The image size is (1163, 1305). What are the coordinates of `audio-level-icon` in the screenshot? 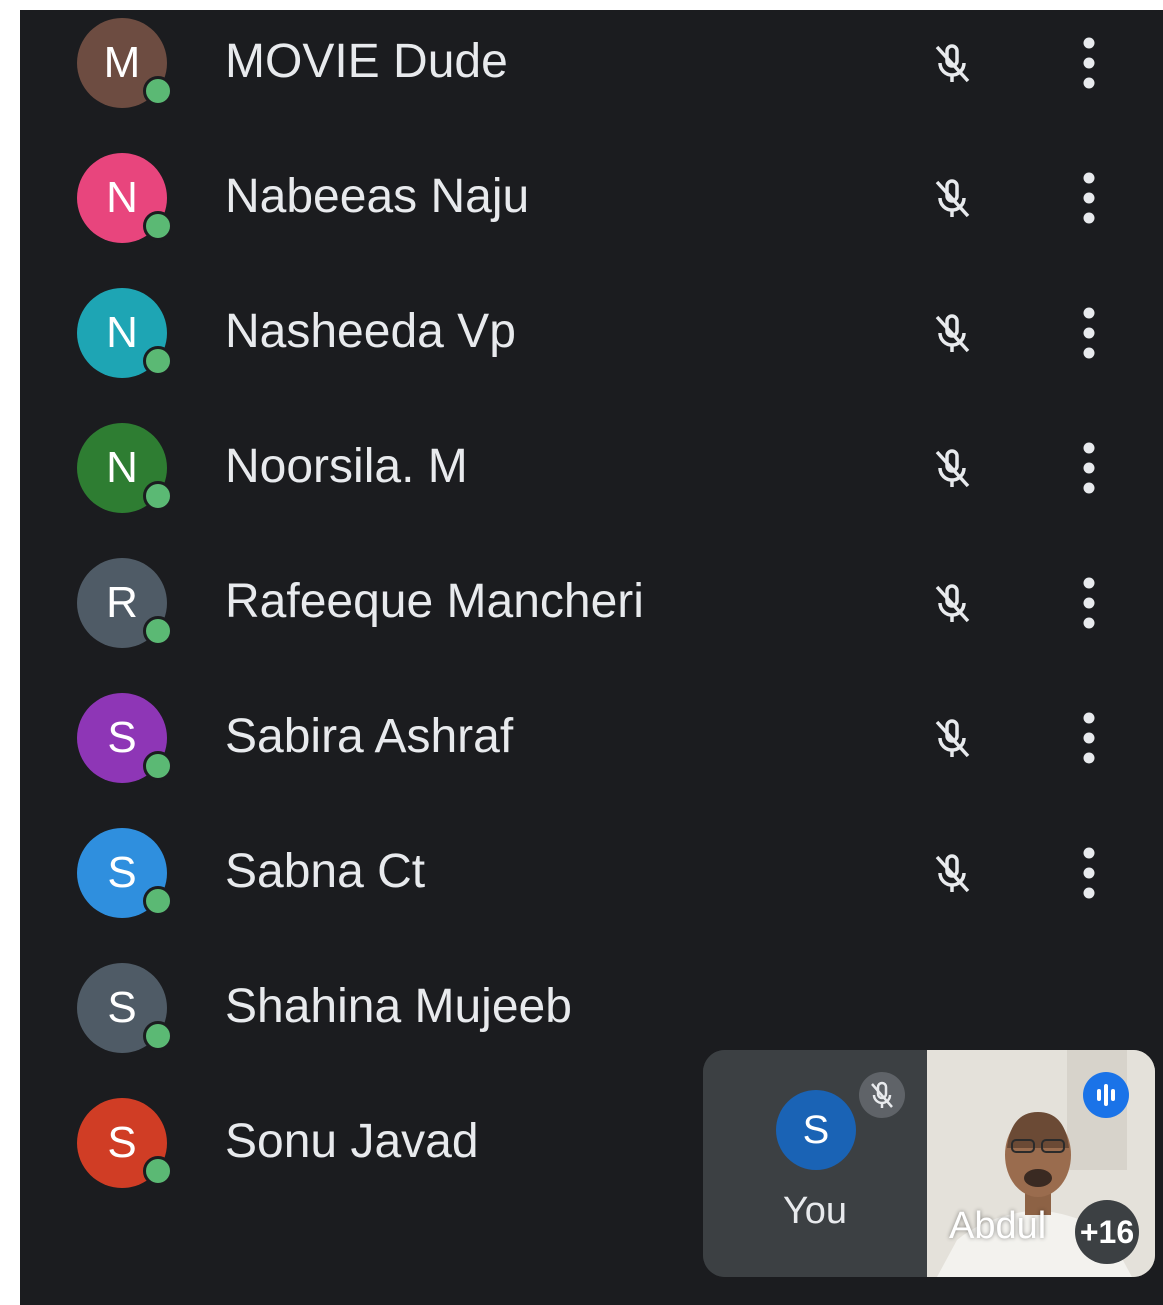 It's located at (1106, 1095).